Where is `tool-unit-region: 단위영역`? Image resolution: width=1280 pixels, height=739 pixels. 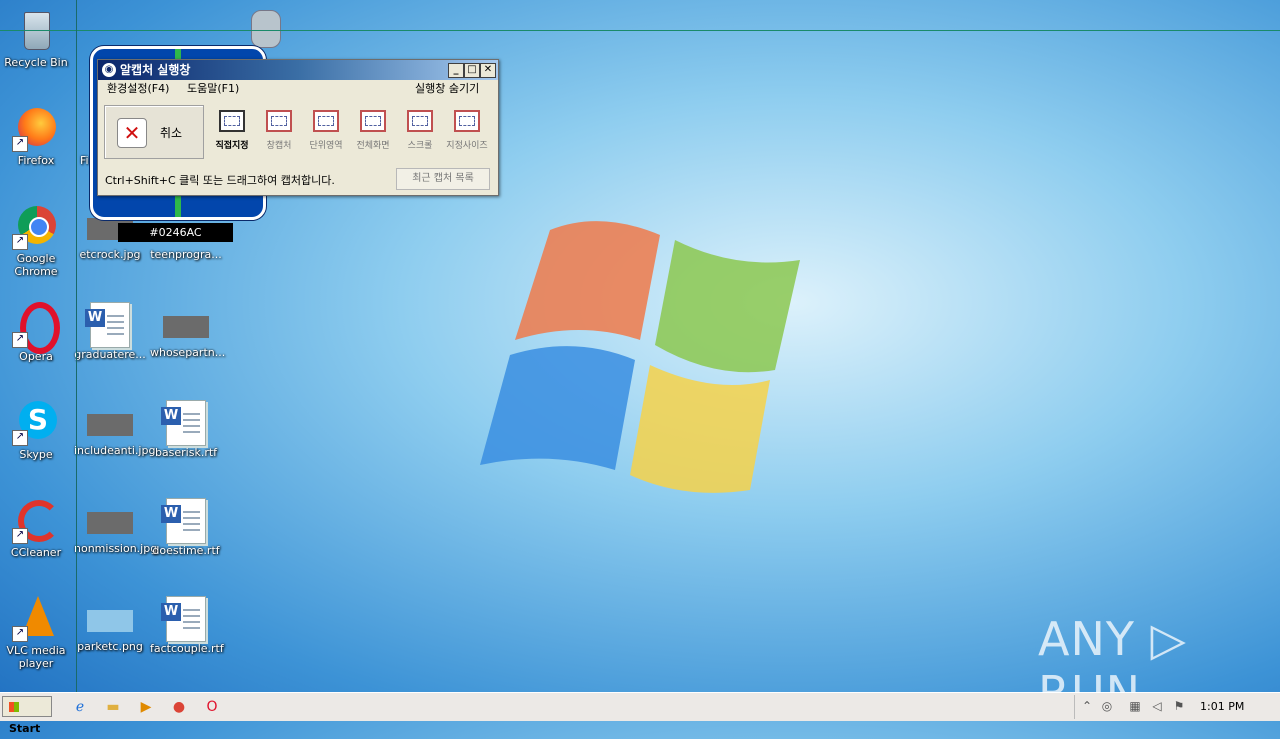 tool-unit-region: 단위영역 is located at coordinates (326, 130).